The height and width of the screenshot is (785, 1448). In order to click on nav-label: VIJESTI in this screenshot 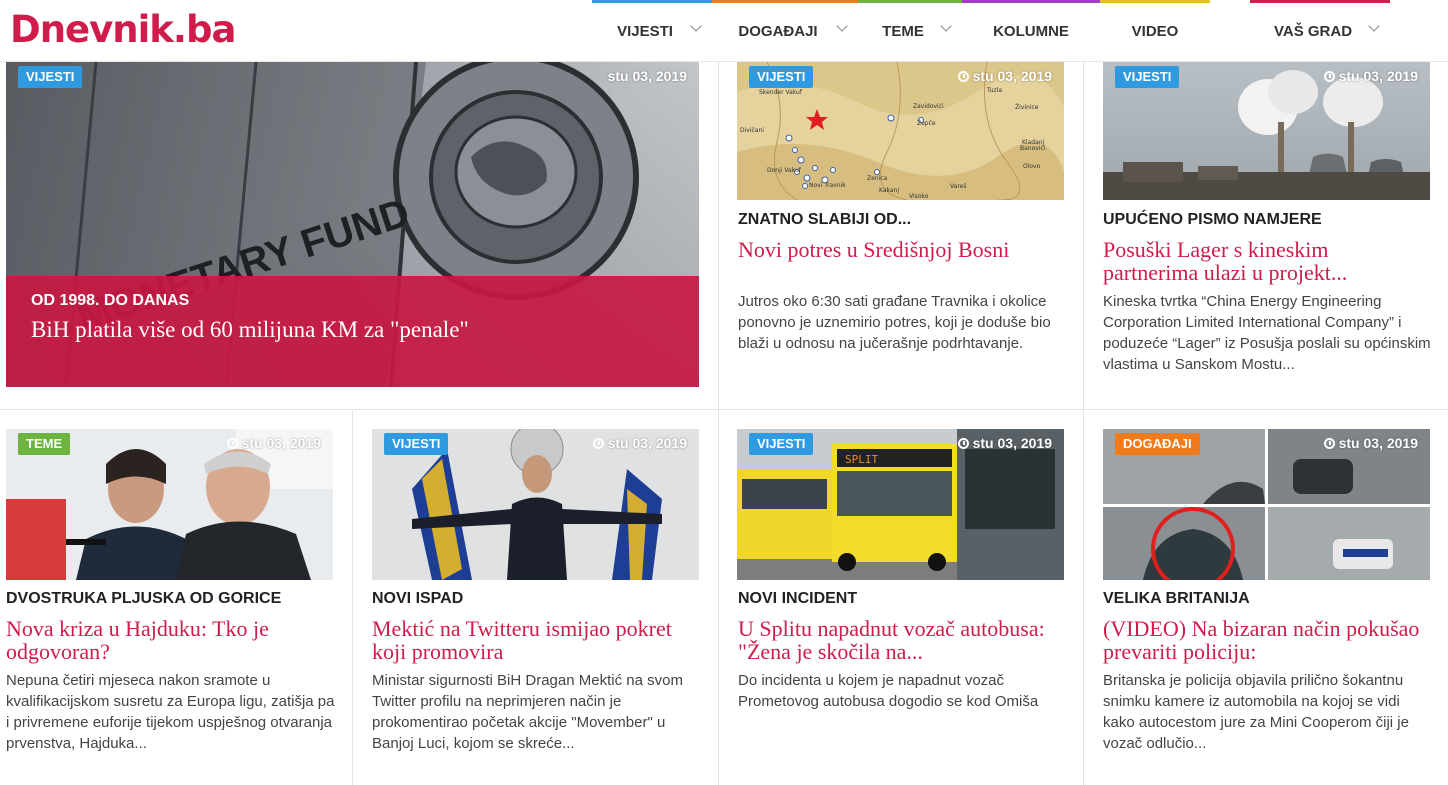, I will do `click(645, 31)`.